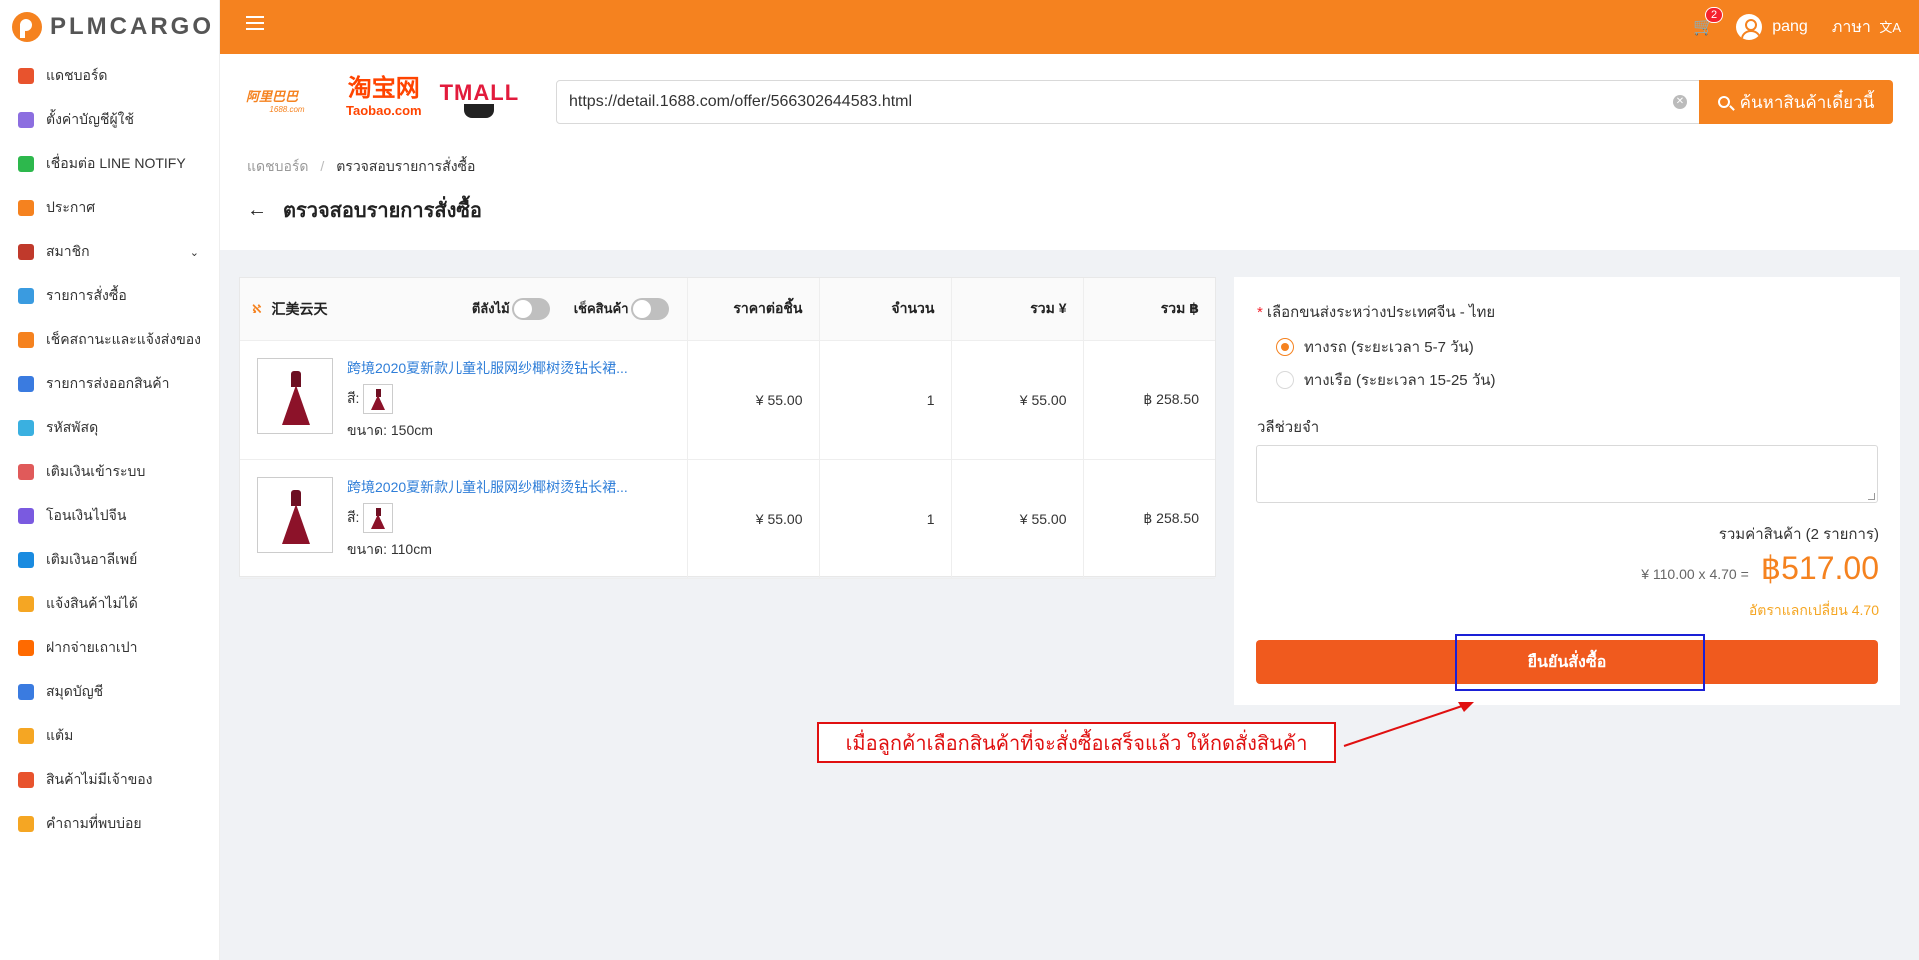  Describe the element at coordinates (255, 24) in the screenshot. I see `menu-toggle-icon` at that location.